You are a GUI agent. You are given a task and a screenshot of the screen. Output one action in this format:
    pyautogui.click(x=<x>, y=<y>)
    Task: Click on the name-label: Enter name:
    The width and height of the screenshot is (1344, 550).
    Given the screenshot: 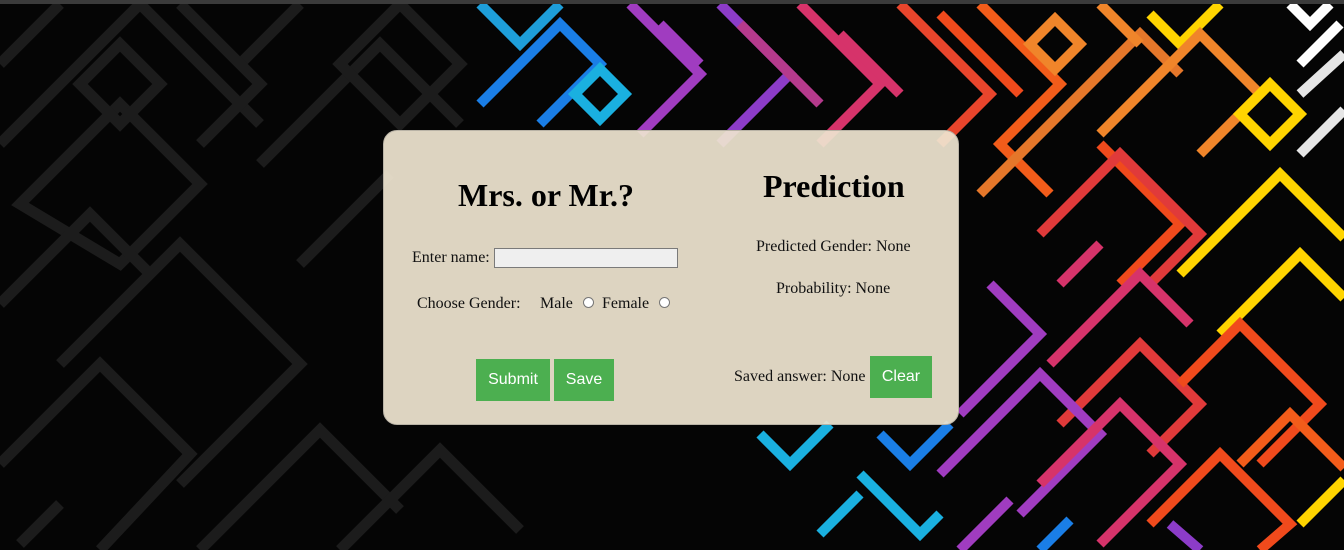 What is the action you would take?
    pyautogui.click(x=451, y=257)
    